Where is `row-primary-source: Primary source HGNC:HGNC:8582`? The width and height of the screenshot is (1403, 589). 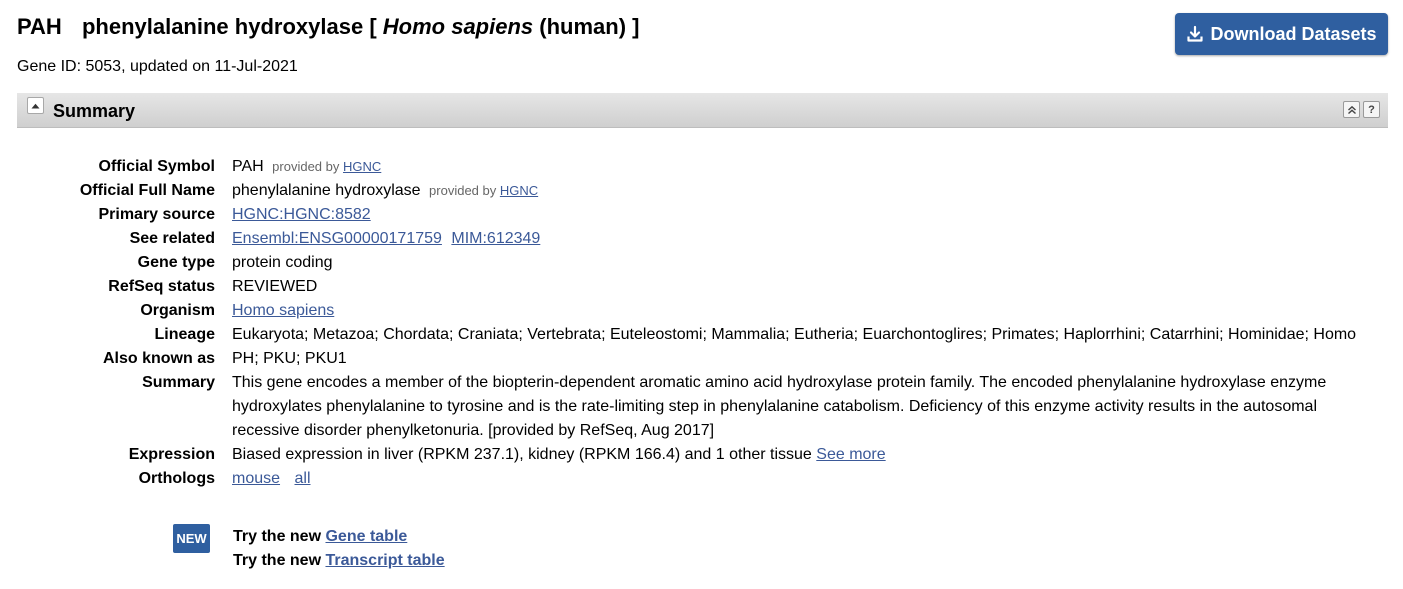 row-primary-source: Primary source HGNC:HGNC:8582 is located at coordinates (701, 215).